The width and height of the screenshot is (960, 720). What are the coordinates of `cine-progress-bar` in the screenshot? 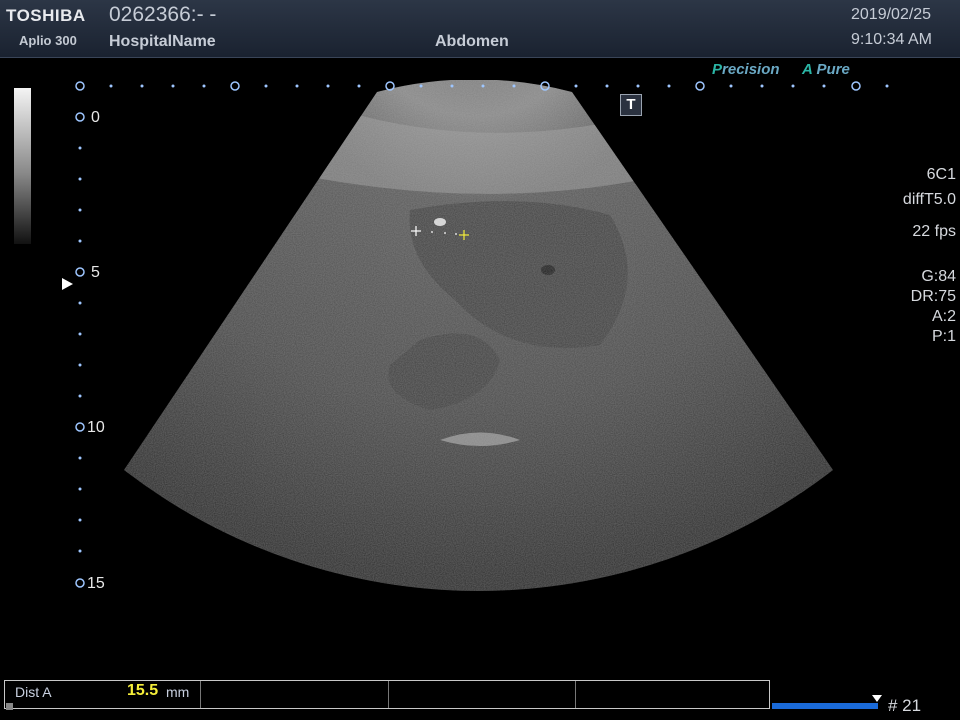 It's located at (825, 706).